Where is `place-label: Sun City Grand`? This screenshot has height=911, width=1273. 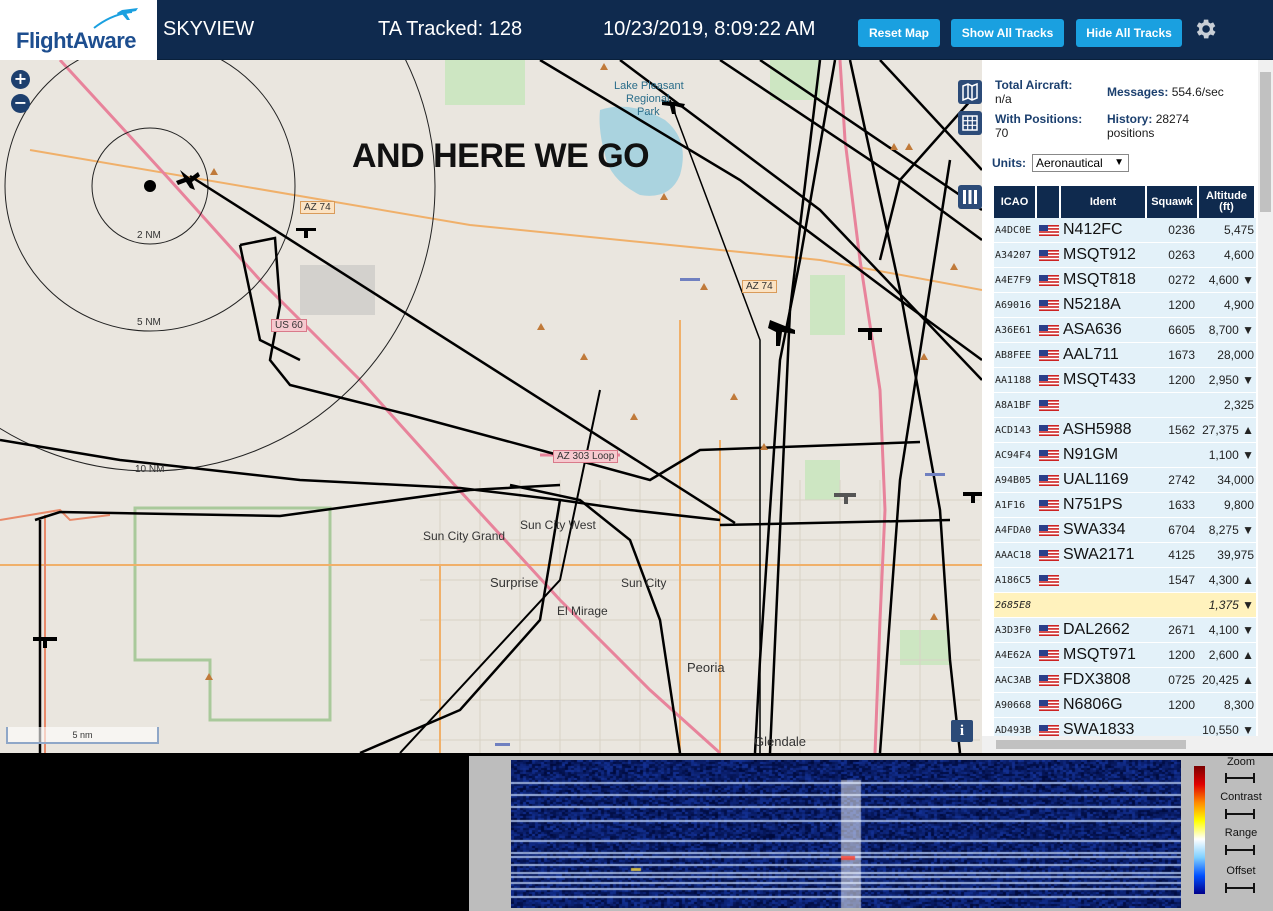
place-label: Sun City Grand is located at coordinates (464, 536).